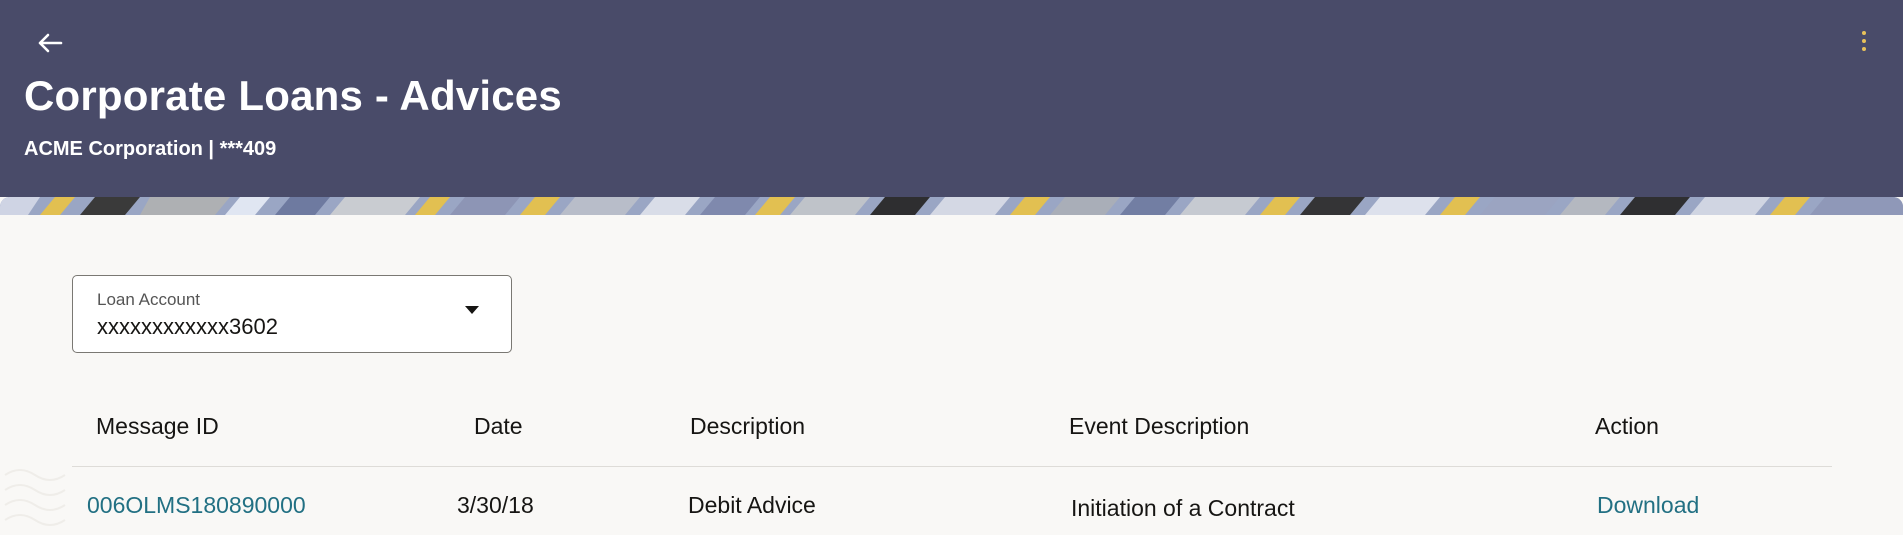 This screenshot has width=1903, height=535. What do you see at coordinates (35, 497) in the screenshot?
I see `decorative-pattern` at bounding box center [35, 497].